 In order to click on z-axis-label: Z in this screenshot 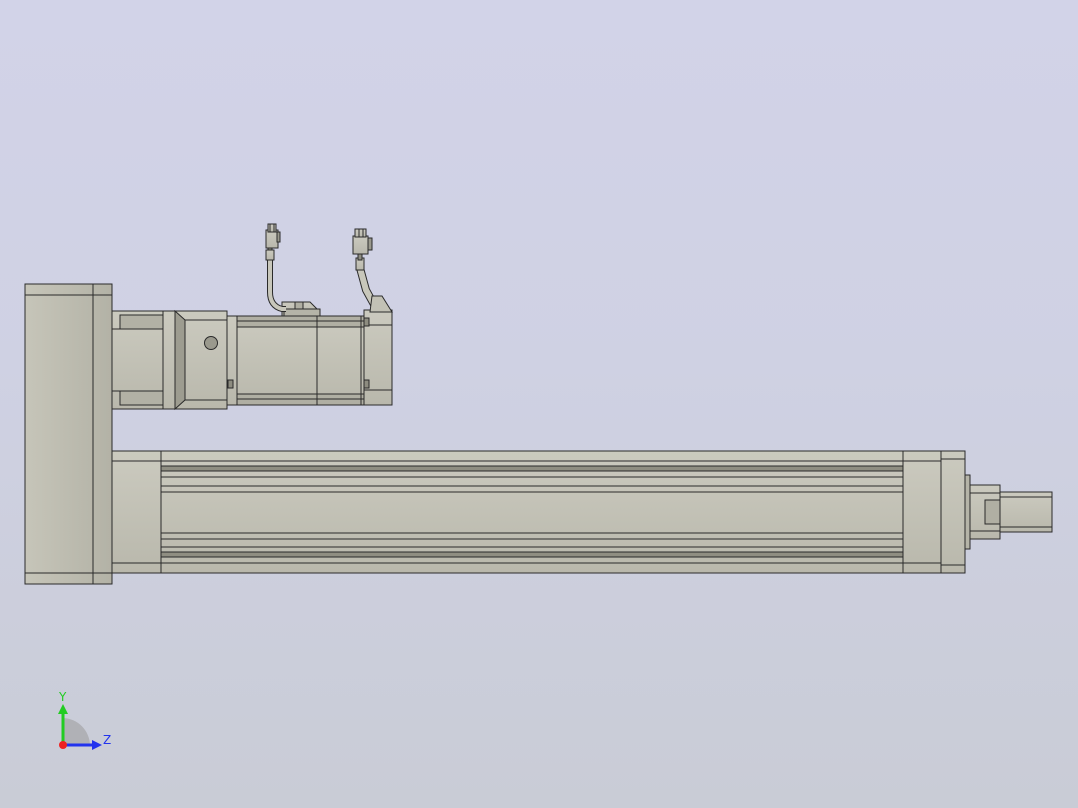, I will do `click(107, 740)`.